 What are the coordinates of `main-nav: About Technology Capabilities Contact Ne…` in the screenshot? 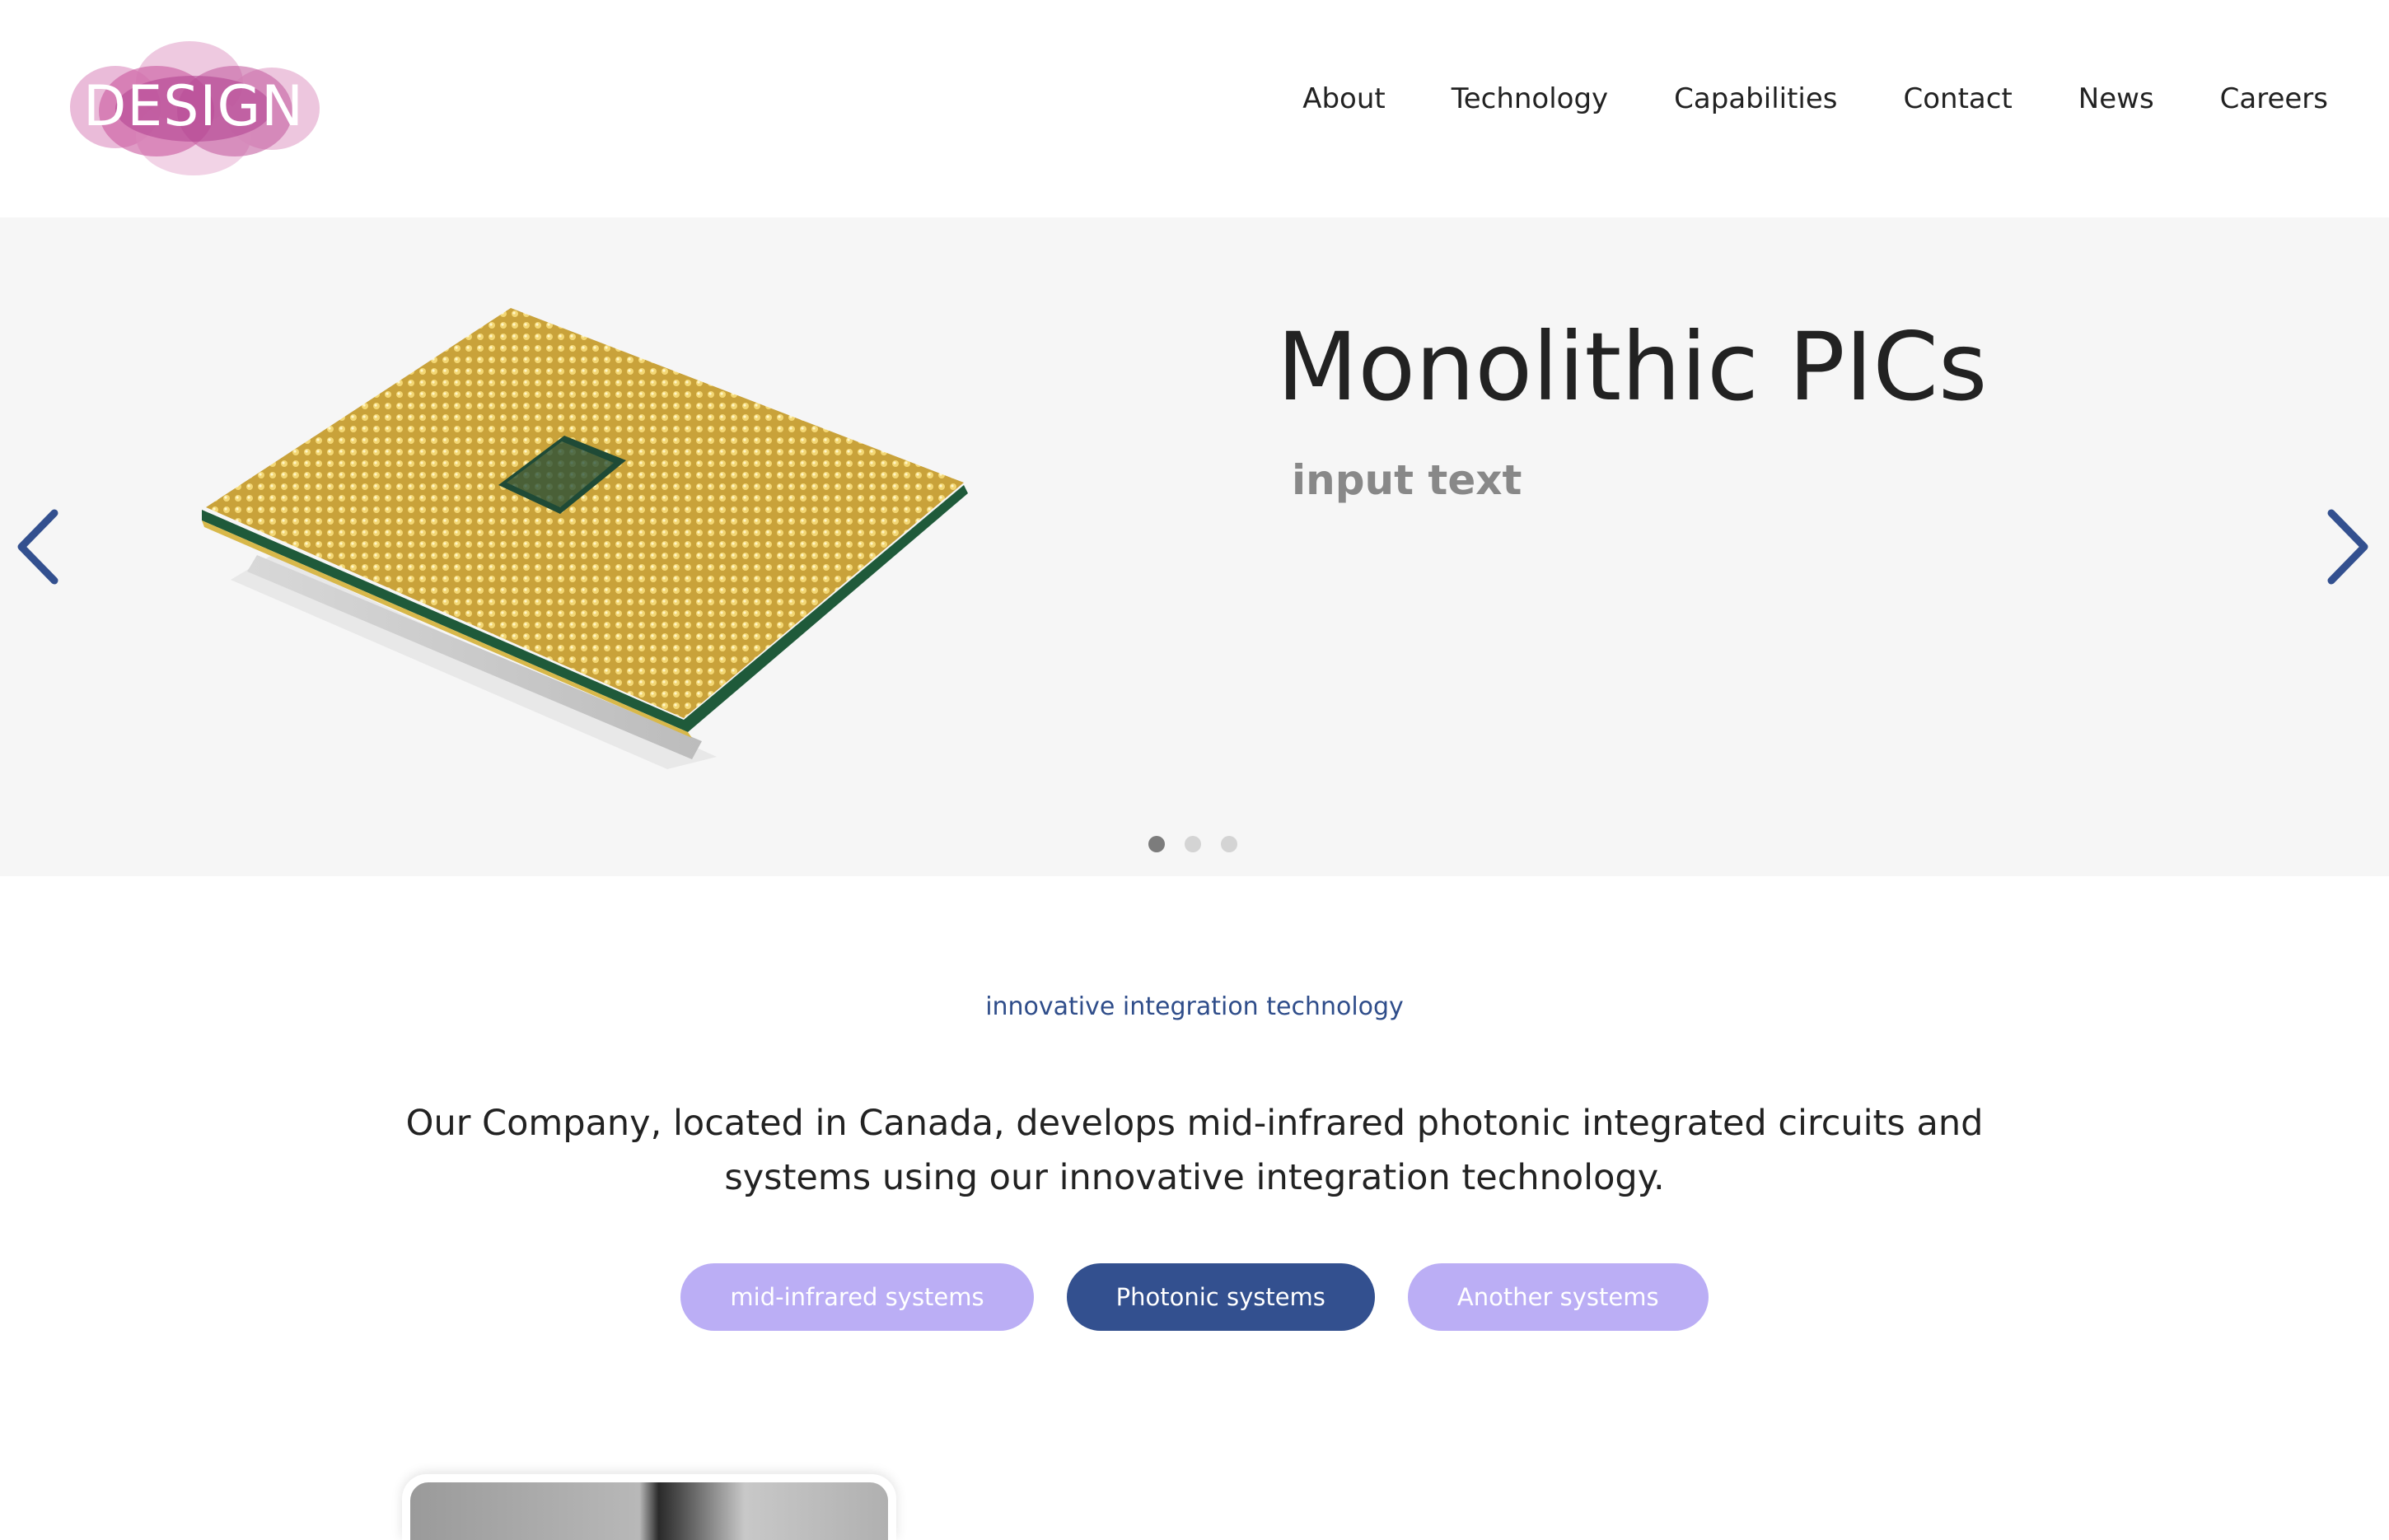 It's located at (1815, 98).